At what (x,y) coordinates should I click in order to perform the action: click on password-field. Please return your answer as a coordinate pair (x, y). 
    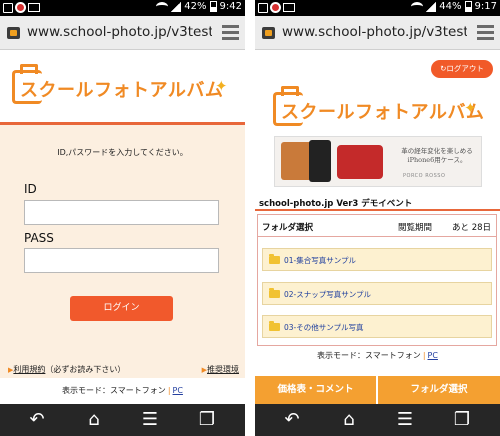
    Looking at the image, I should click on (121, 260).